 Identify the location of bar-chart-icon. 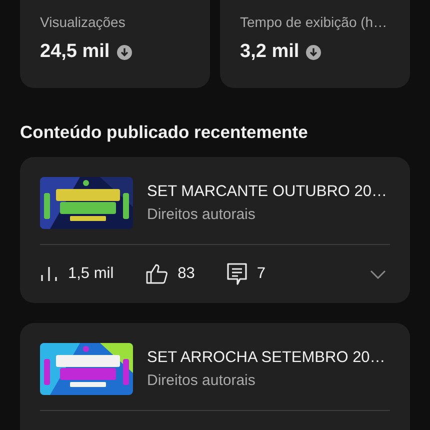
(49, 274).